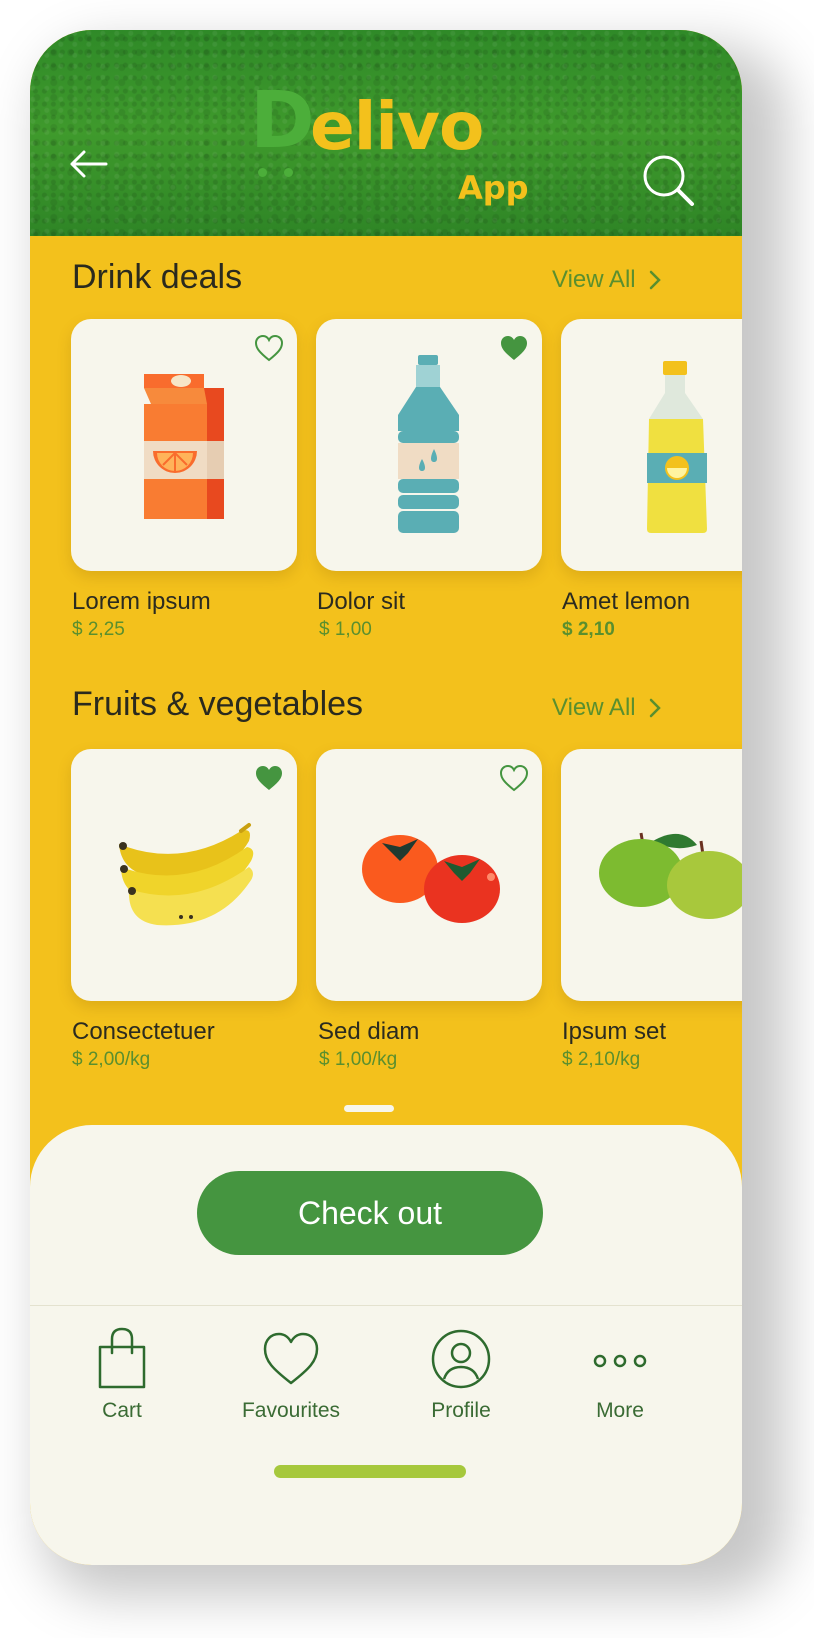  What do you see at coordinates (370, 1213) in the screenshot?
I see `checkout-button: Check out` at bounding box center [370, 1213].